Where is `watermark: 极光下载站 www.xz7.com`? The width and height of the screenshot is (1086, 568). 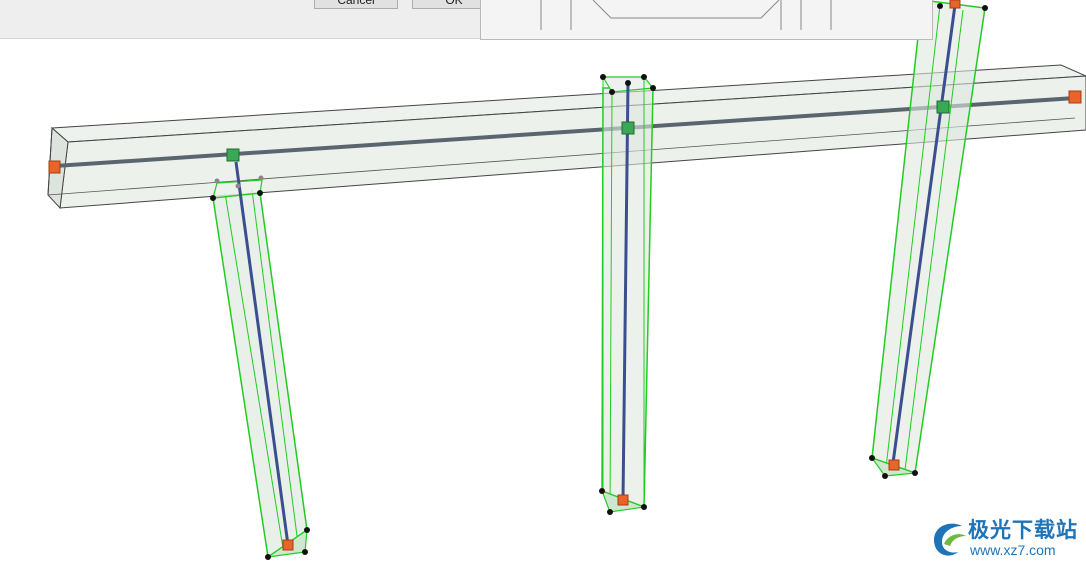
watermark: 极光下载站 www.xz7.com is located at coordinates (1007, 538).